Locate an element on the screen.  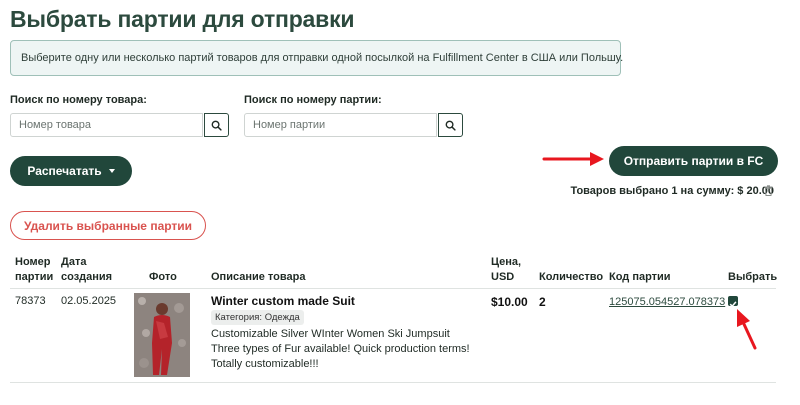
header-created-date: Дата создания is located at coordinates (86, 270).